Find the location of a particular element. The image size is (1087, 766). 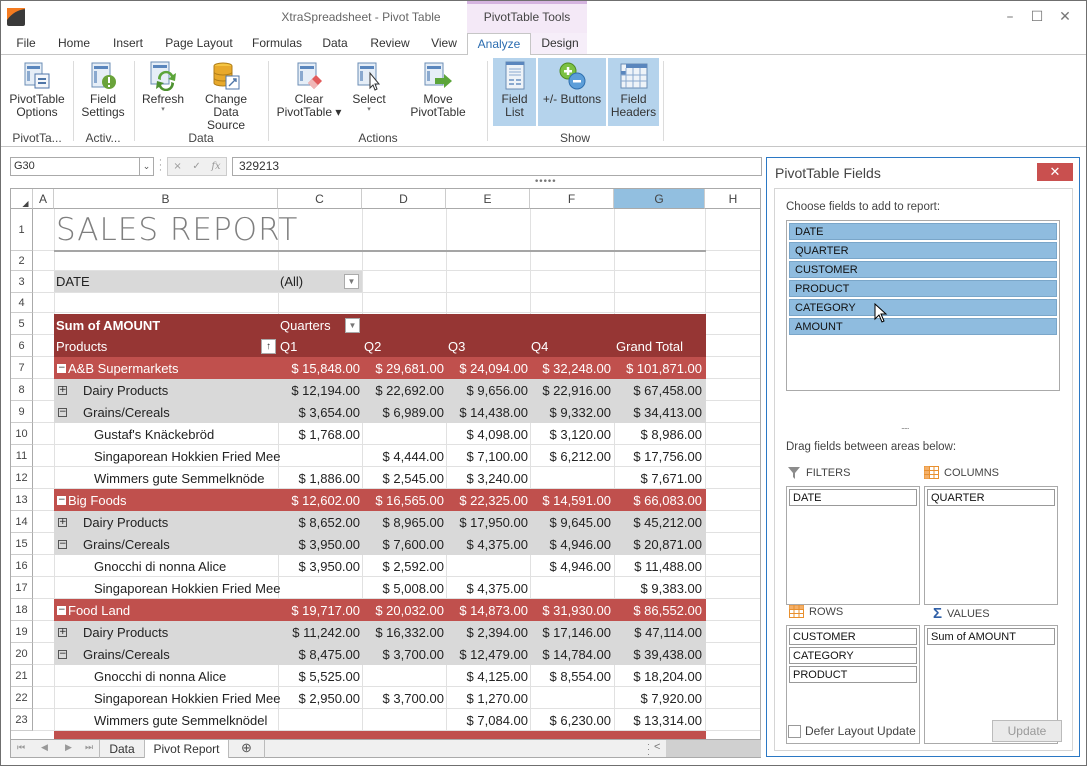

value-cell: $ 3,120.00 is located at coordinates (572, 434).